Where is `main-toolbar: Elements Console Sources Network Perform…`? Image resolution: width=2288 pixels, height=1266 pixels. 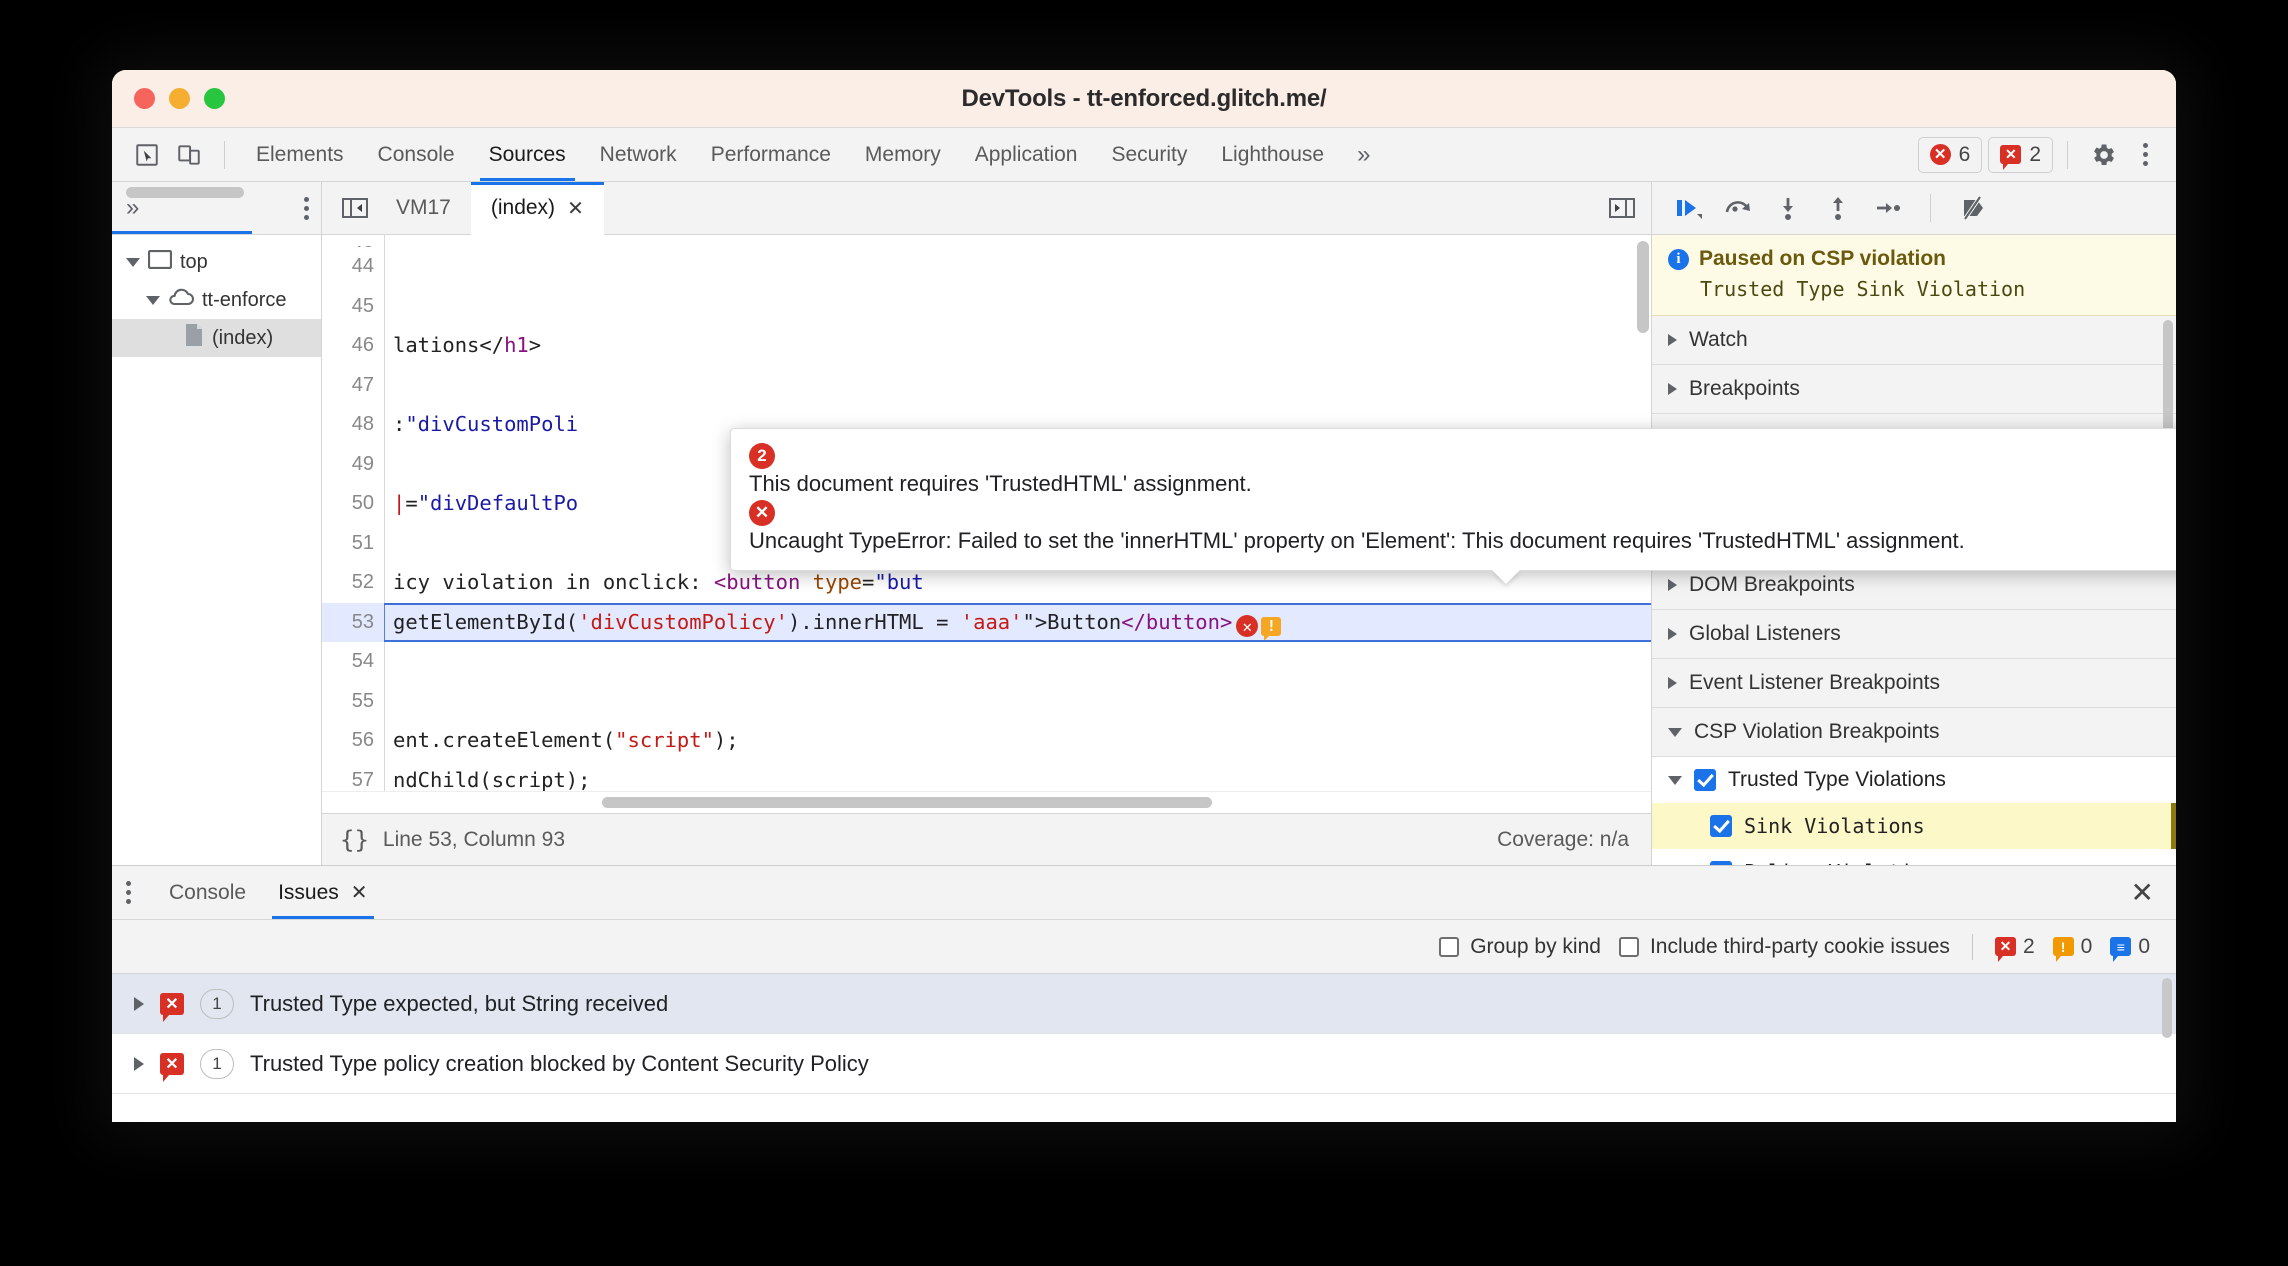
main-toolbar: Elements Console Sources Network Perform… is located at coordinates (1144, 155).